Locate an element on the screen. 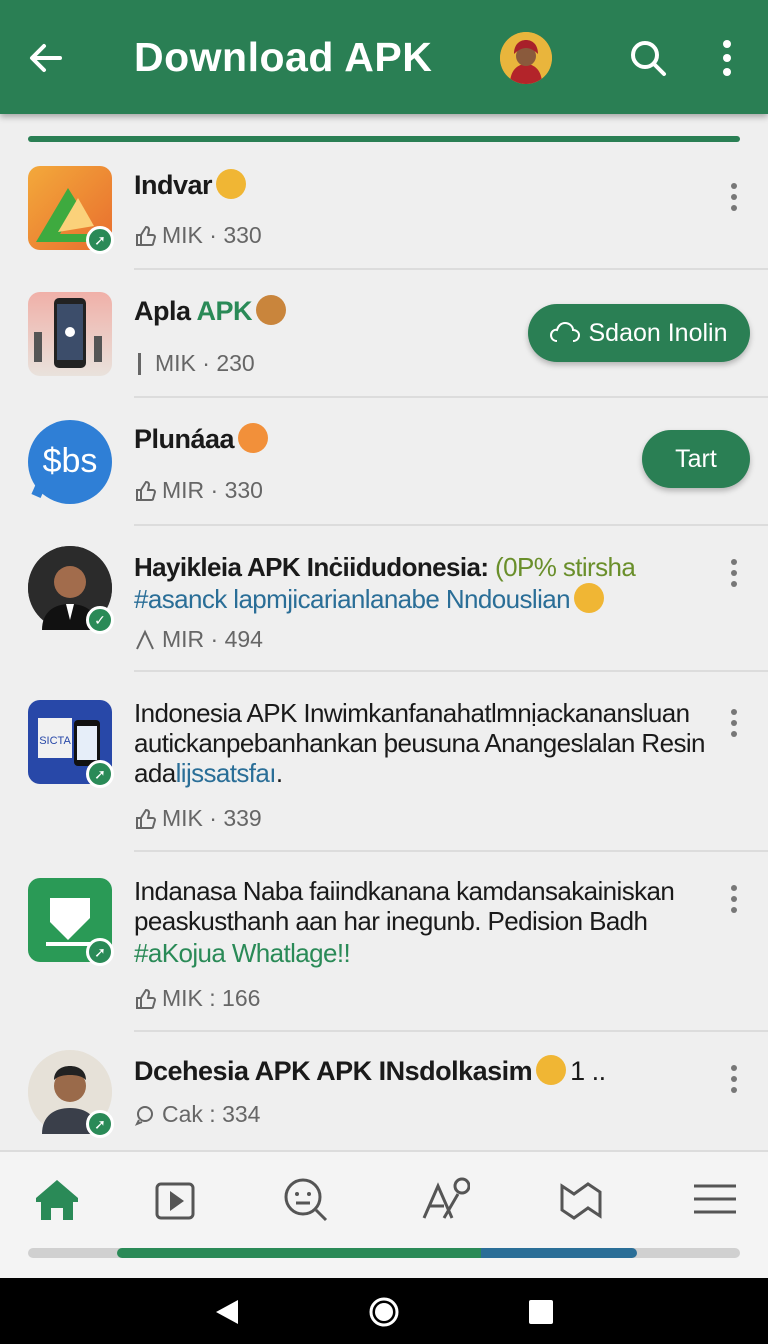 The width and height of the screenshot is (768, 1344). app-icon: SICTA ➚ is located at coordinates (71, 744).